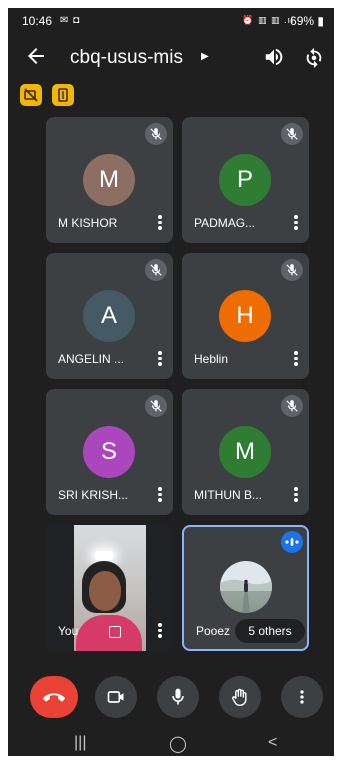  I want to click on microphone-icon, so click(178, 696).